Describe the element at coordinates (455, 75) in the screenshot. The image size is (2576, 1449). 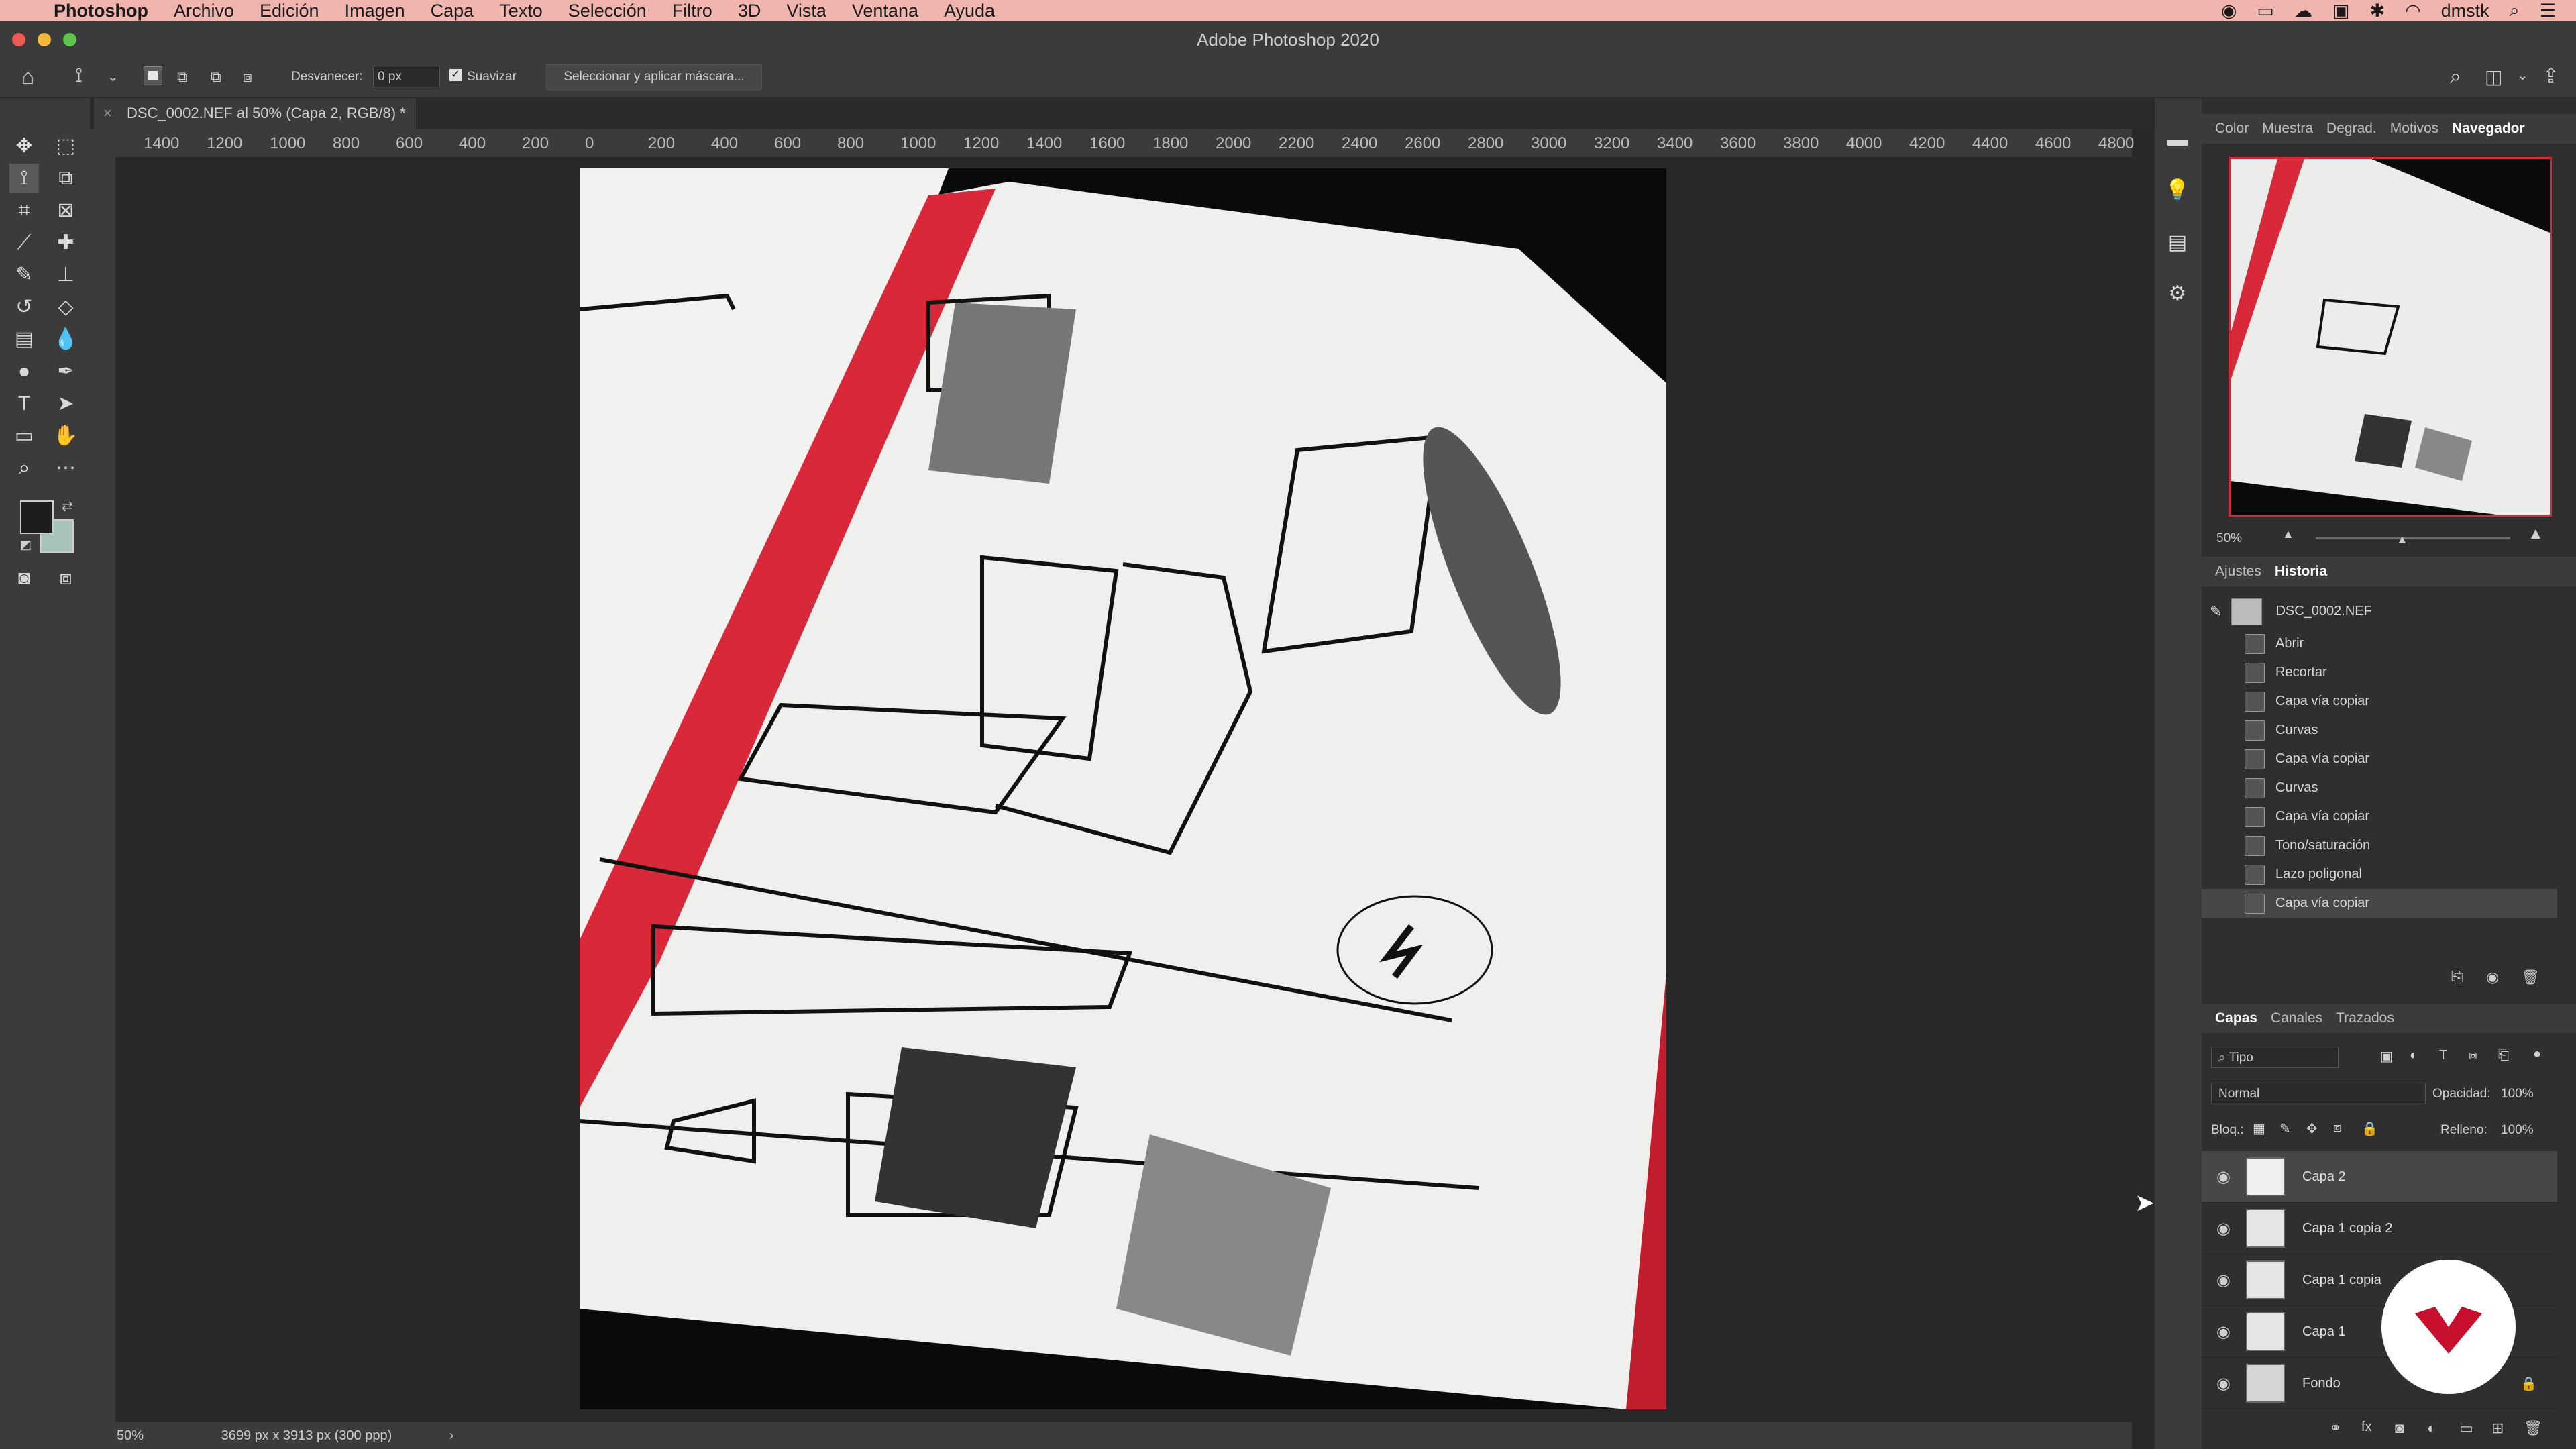
I see `antialias-checkbox: ✓` at that location.